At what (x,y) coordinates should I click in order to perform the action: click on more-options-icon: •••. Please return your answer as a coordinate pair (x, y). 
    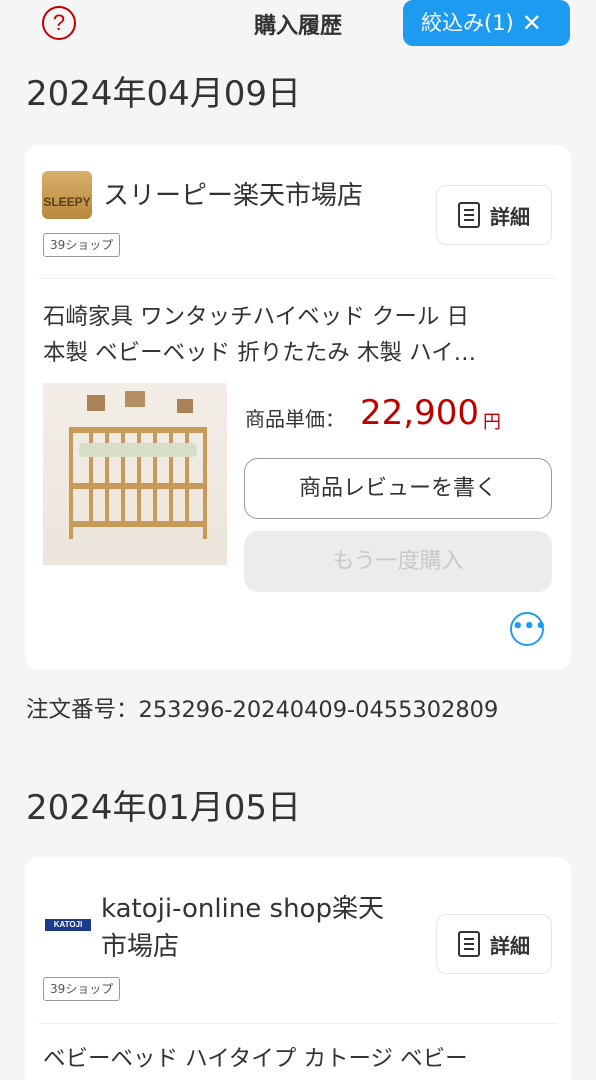
    Looking at the image, I should click on (528, 629).